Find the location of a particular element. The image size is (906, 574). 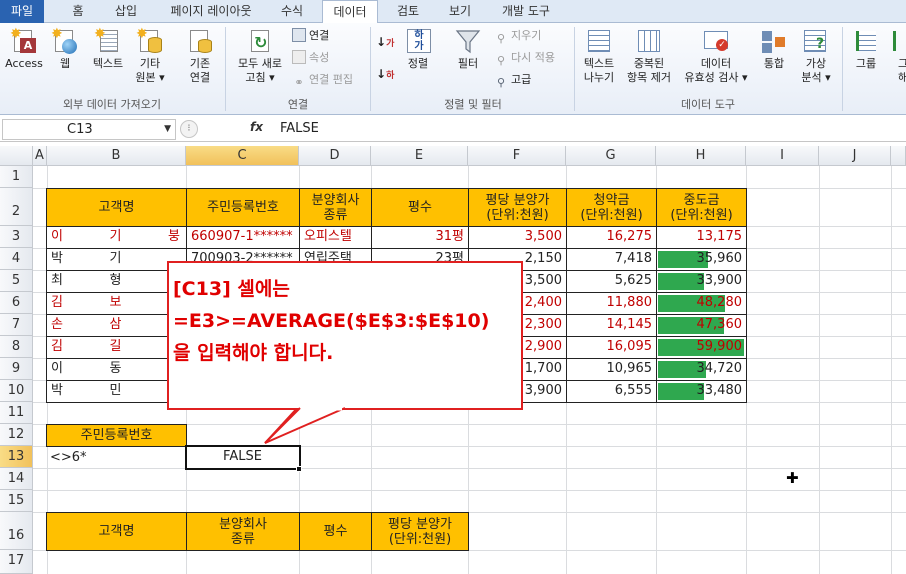

consolidate-button: 통합 is located at coordinates (774, 49).